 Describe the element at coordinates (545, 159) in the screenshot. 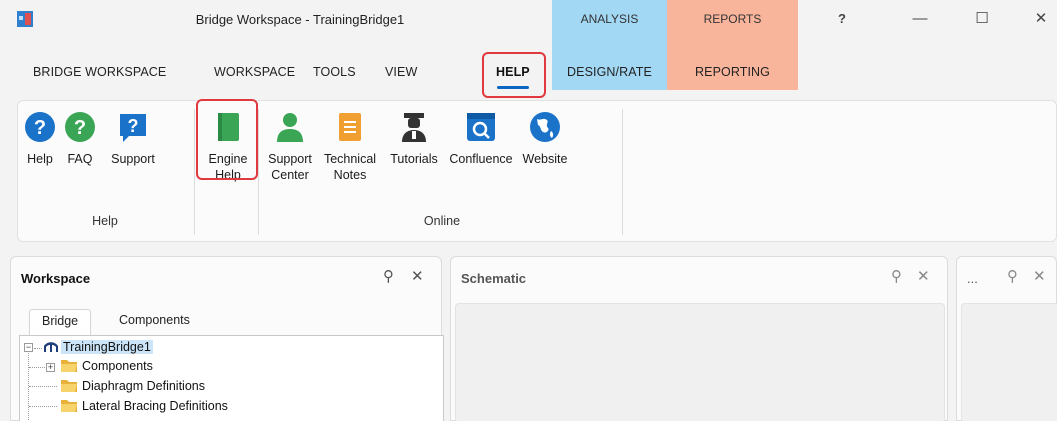

I see `website-label: Website` at that location.